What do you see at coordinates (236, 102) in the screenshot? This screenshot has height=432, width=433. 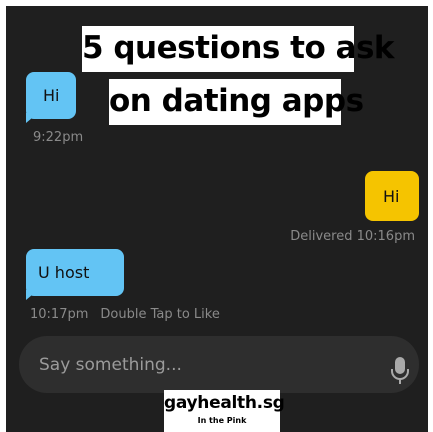 I see `headline-line-2: on dating apps` at bounding box center [236, 102].